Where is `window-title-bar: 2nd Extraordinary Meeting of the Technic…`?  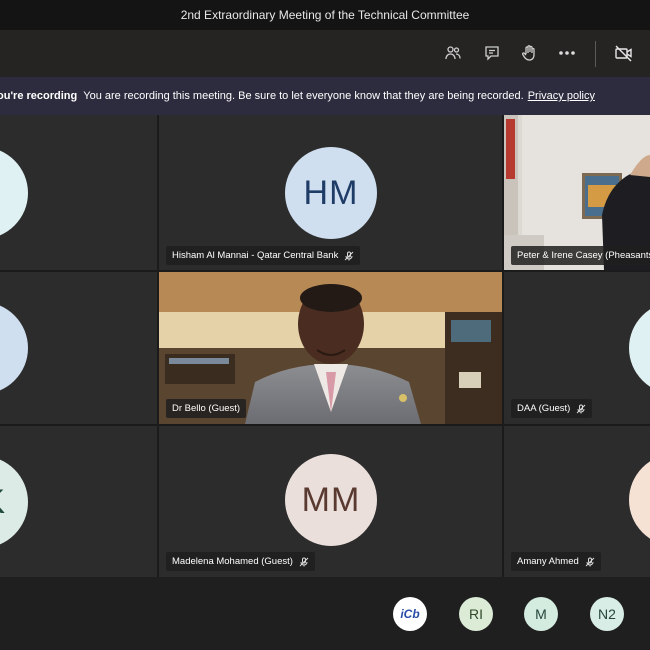 window-title-bar: 2nd Extraordinary Meeting of the Technic… is located at coordinates (325, 15).